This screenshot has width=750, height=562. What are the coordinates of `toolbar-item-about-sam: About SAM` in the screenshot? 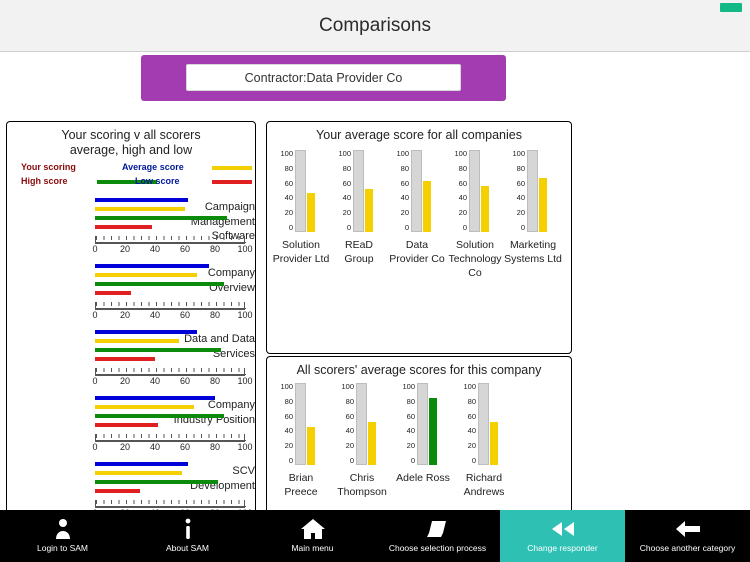 It's located at (187, 536).